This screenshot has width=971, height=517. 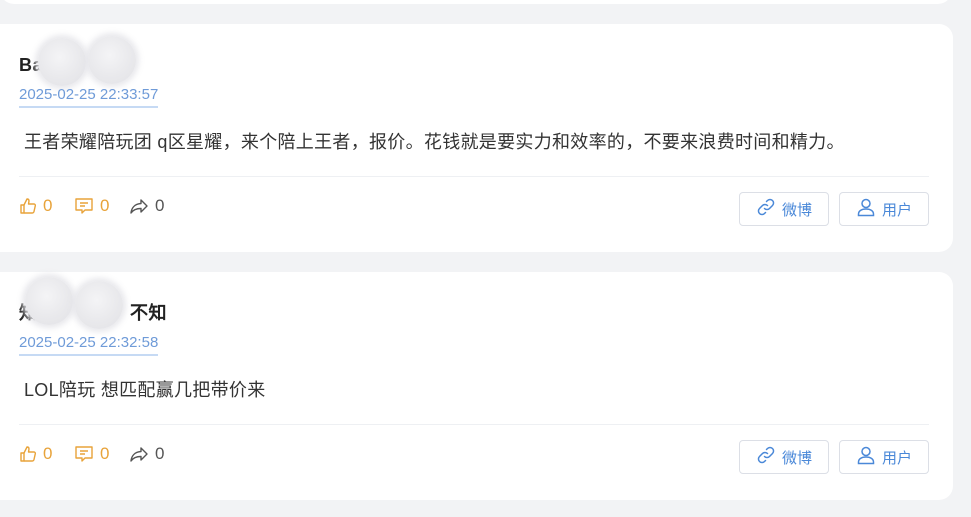 What do you see at coordinates (476, 2) in the screenshot?
I see `previous-post-card` at bounding box center [476, 2].